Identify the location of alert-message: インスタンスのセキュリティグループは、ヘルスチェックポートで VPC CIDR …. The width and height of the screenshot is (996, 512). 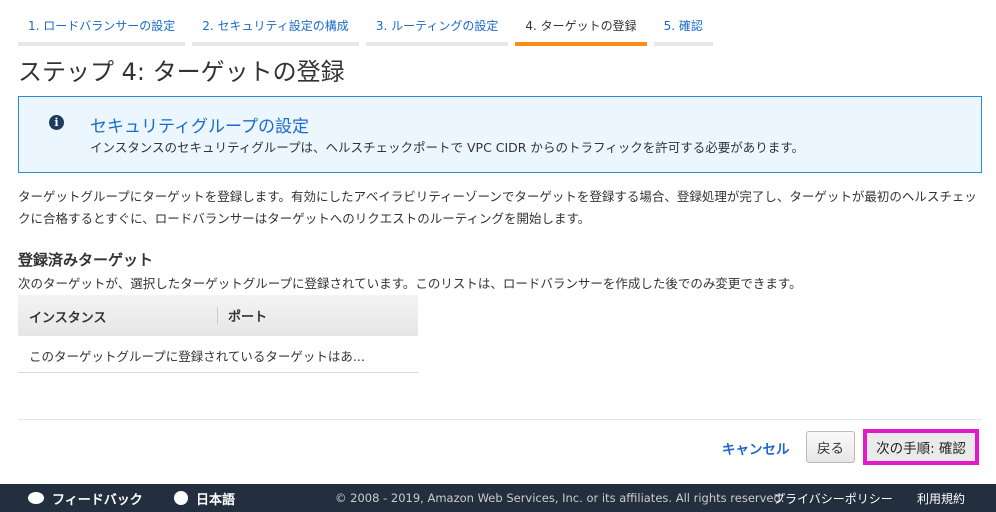
(447, 147).